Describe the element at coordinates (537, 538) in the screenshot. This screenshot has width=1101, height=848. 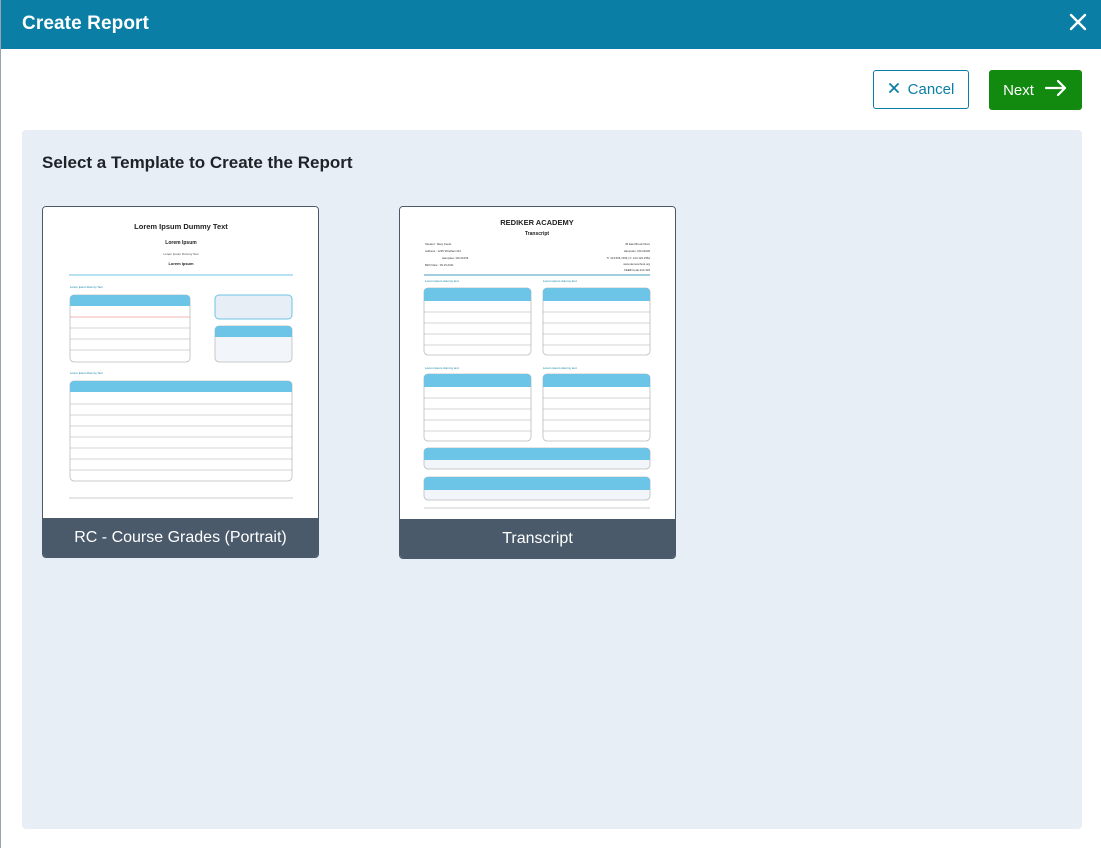
I see `template-label: Transcript` at that location.